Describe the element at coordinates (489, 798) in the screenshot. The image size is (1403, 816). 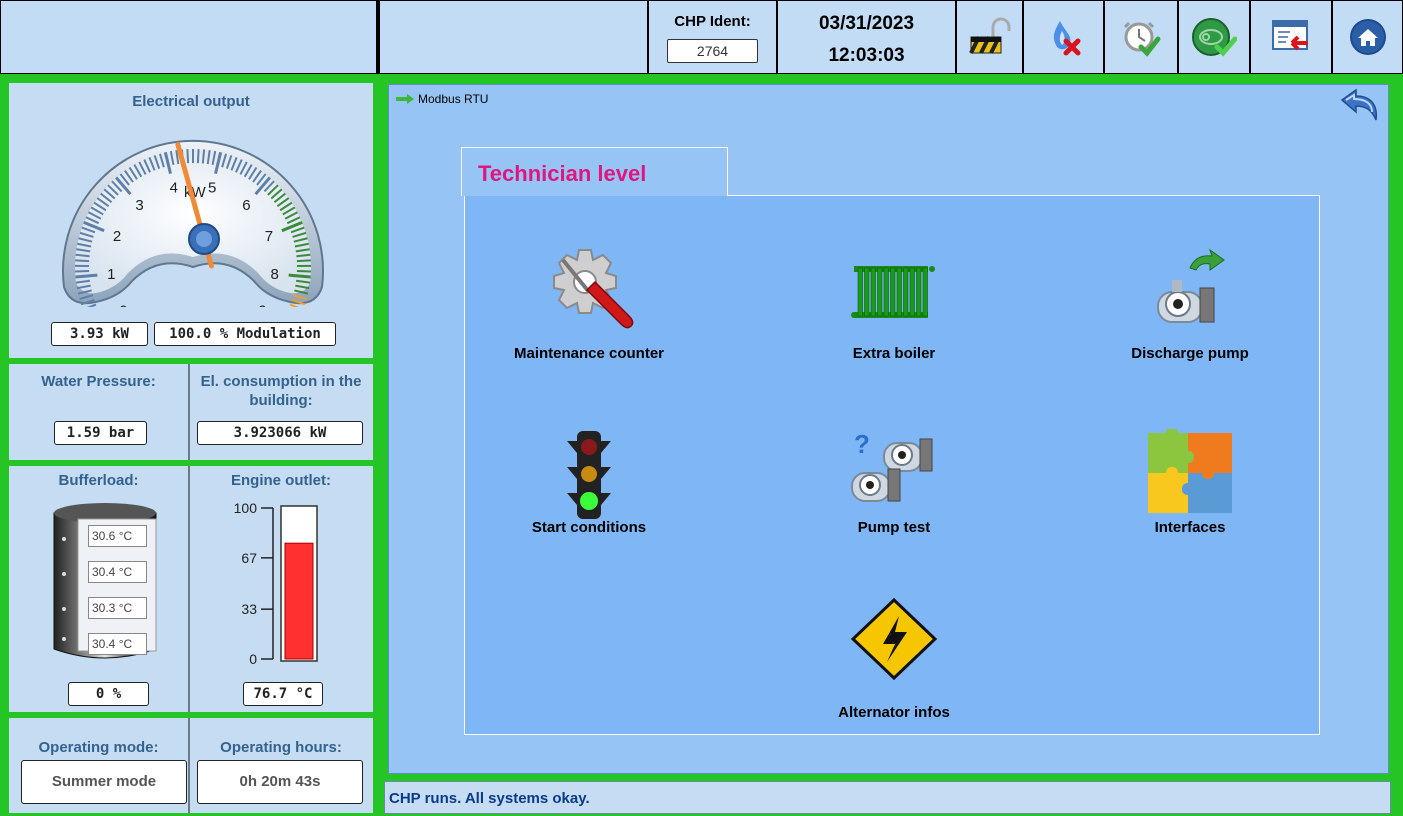
I see `status-message: CHP runs. All systems okay.` at that location.